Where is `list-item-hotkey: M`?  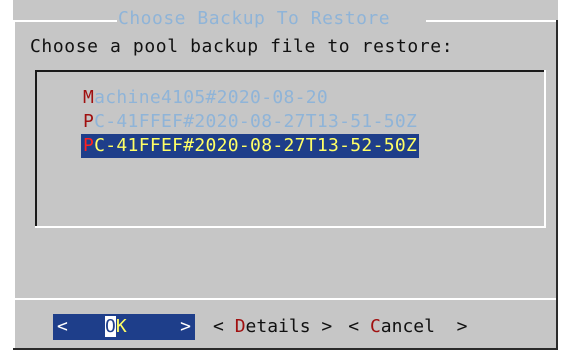
list-item-hotkey: M is located at coordinates (89, 97).